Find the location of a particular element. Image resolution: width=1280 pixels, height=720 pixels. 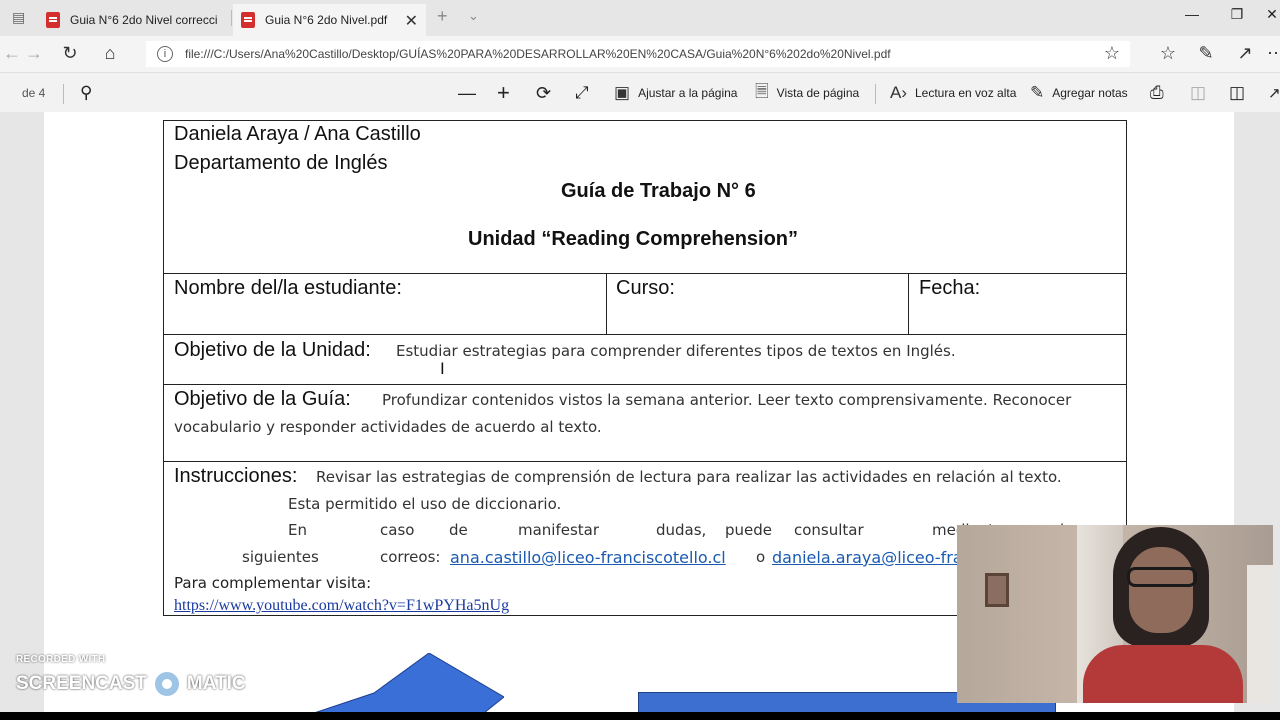

presenter-face is located at coordinates (1161, 590).